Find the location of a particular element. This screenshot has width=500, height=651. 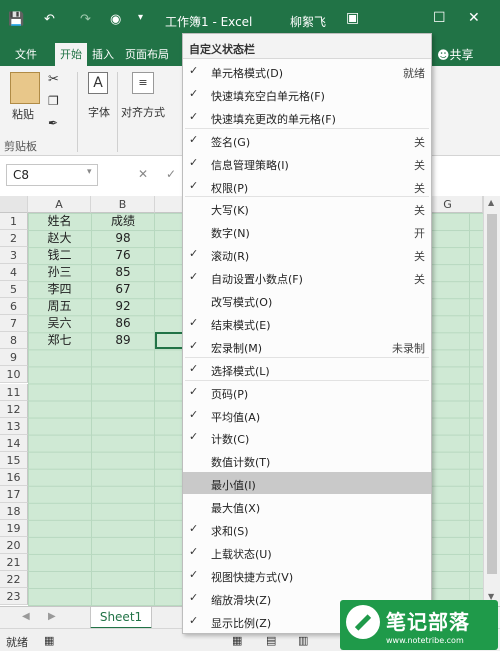

cancel-icon: ✕ is located at coordinates (143, 174).